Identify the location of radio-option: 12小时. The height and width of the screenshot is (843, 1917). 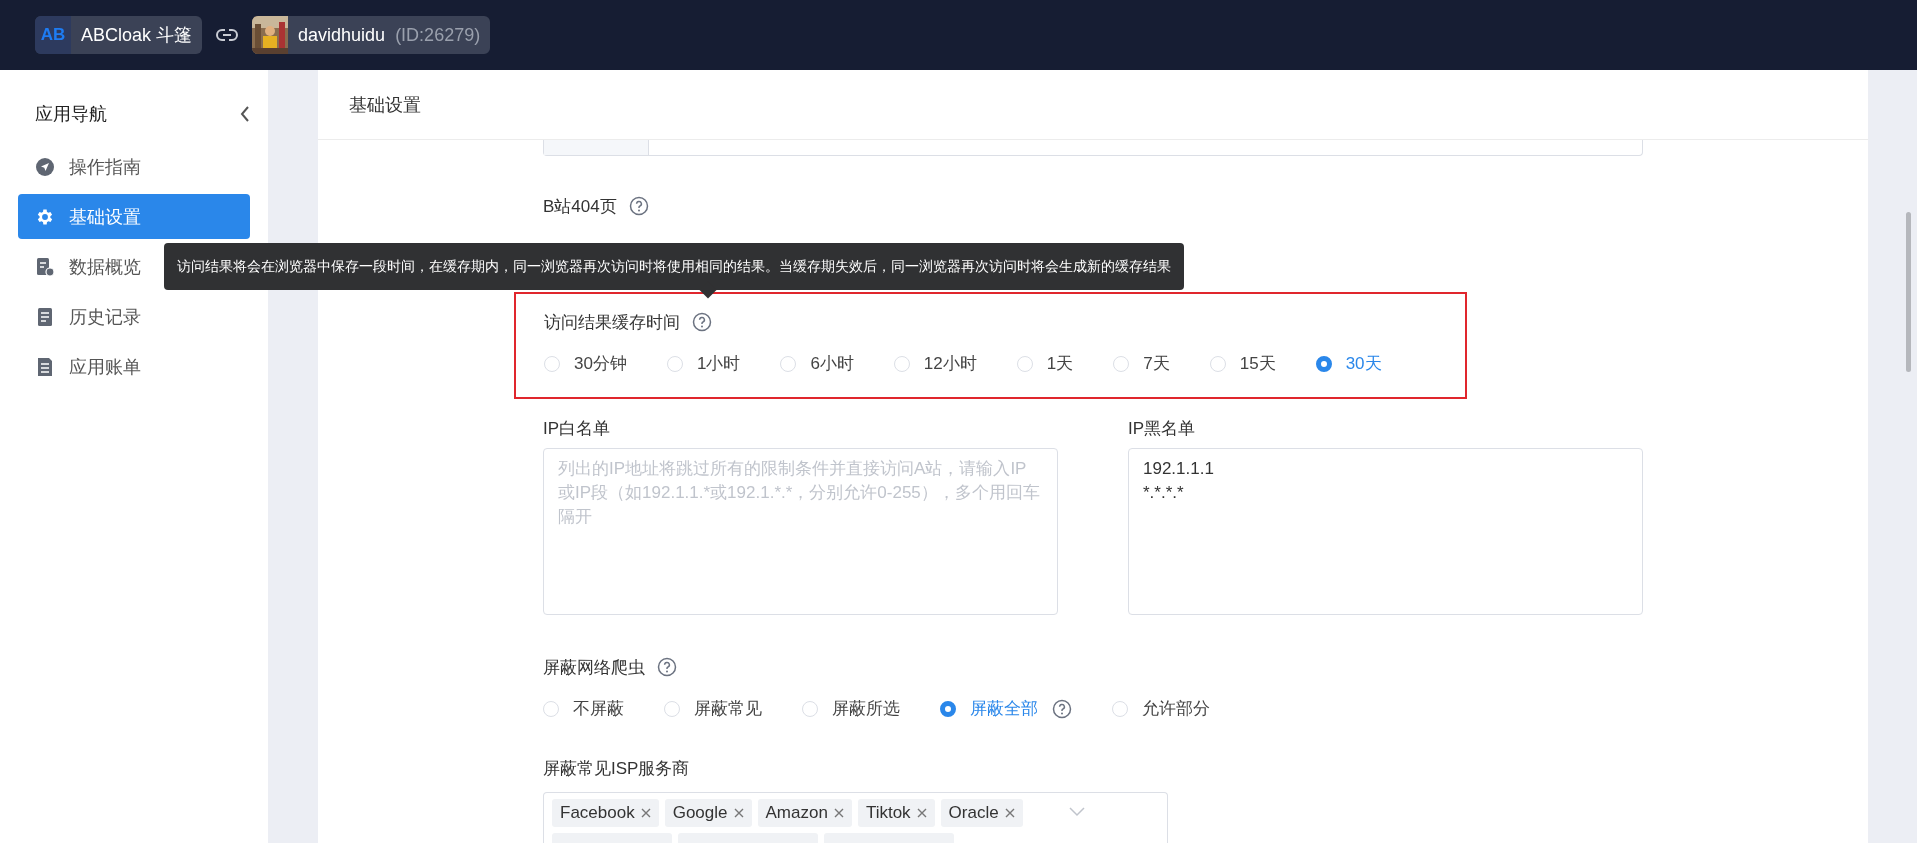
(935, 363).